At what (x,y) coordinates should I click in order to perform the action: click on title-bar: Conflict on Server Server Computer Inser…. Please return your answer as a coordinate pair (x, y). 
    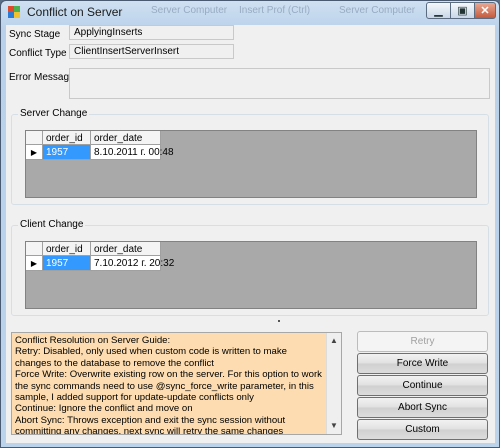
    Looking at the image, I should click on (250, 12).